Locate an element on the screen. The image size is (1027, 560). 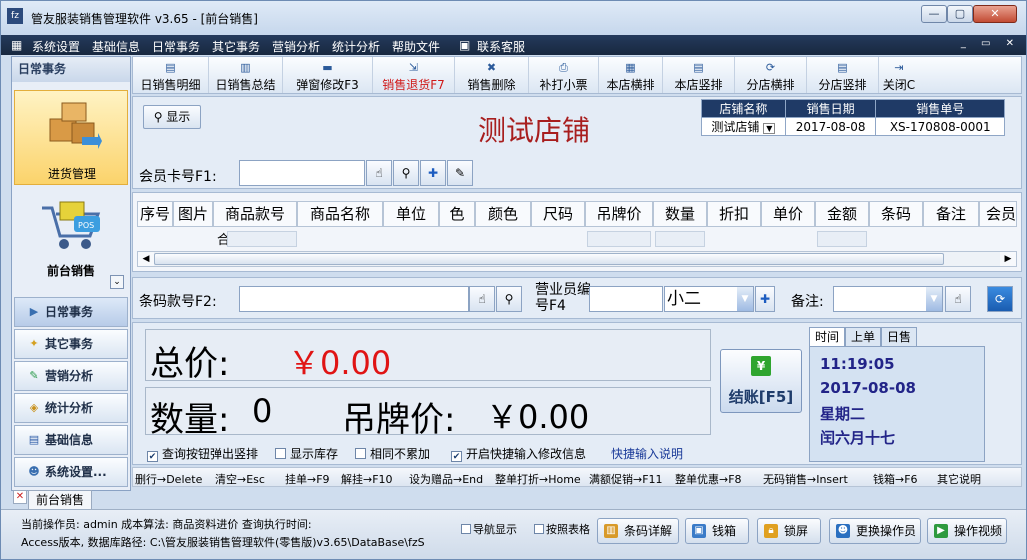
col-unit-price: 单价 is located at coordinates (788, 214).